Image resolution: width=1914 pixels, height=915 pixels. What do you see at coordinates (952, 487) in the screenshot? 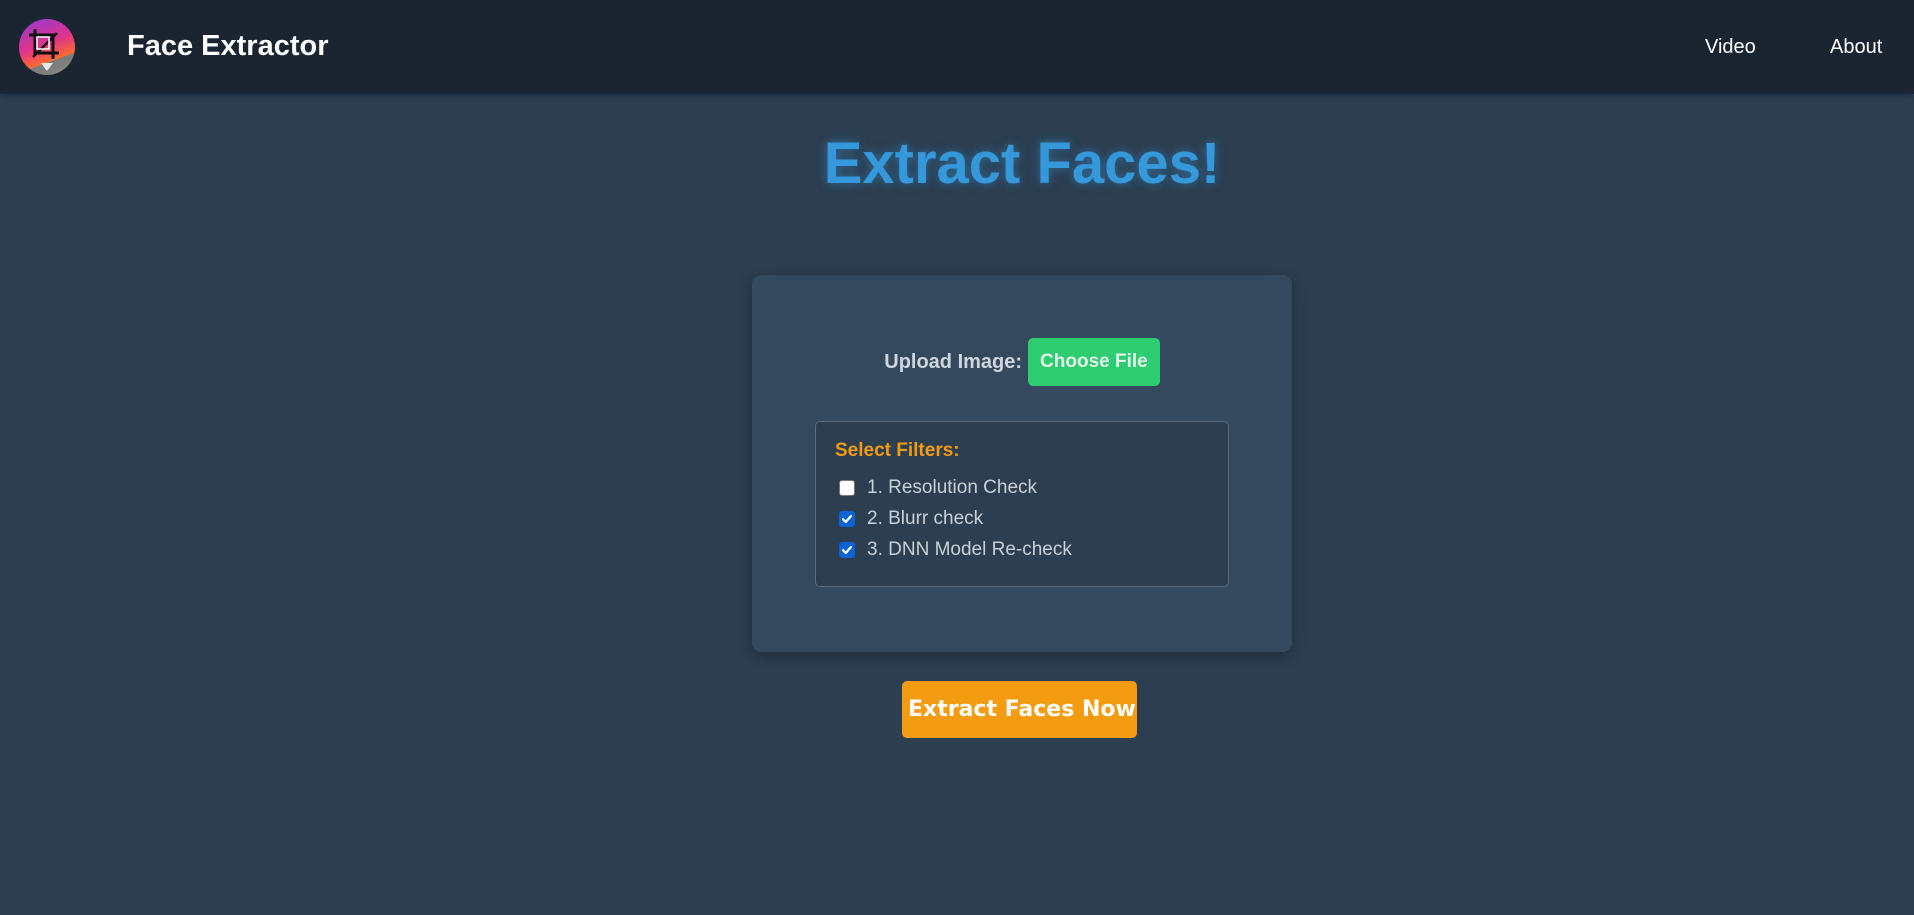
I see `filter-label: 1. Resolution Check` at bounding box center [952, 487].